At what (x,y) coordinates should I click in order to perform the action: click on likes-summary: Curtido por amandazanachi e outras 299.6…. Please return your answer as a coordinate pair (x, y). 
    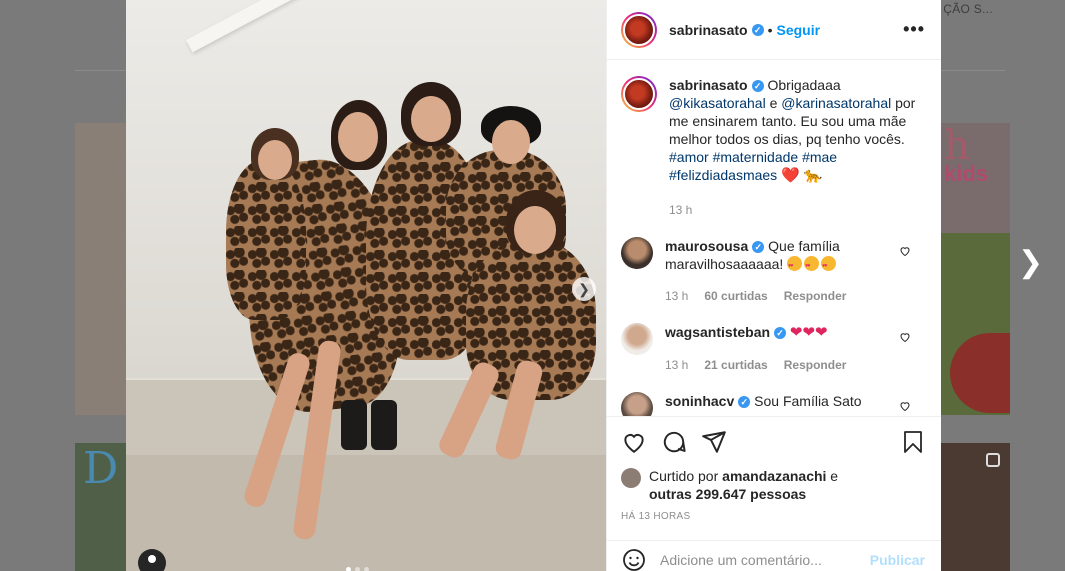
    Looking at the image, I should click on (773, 485).